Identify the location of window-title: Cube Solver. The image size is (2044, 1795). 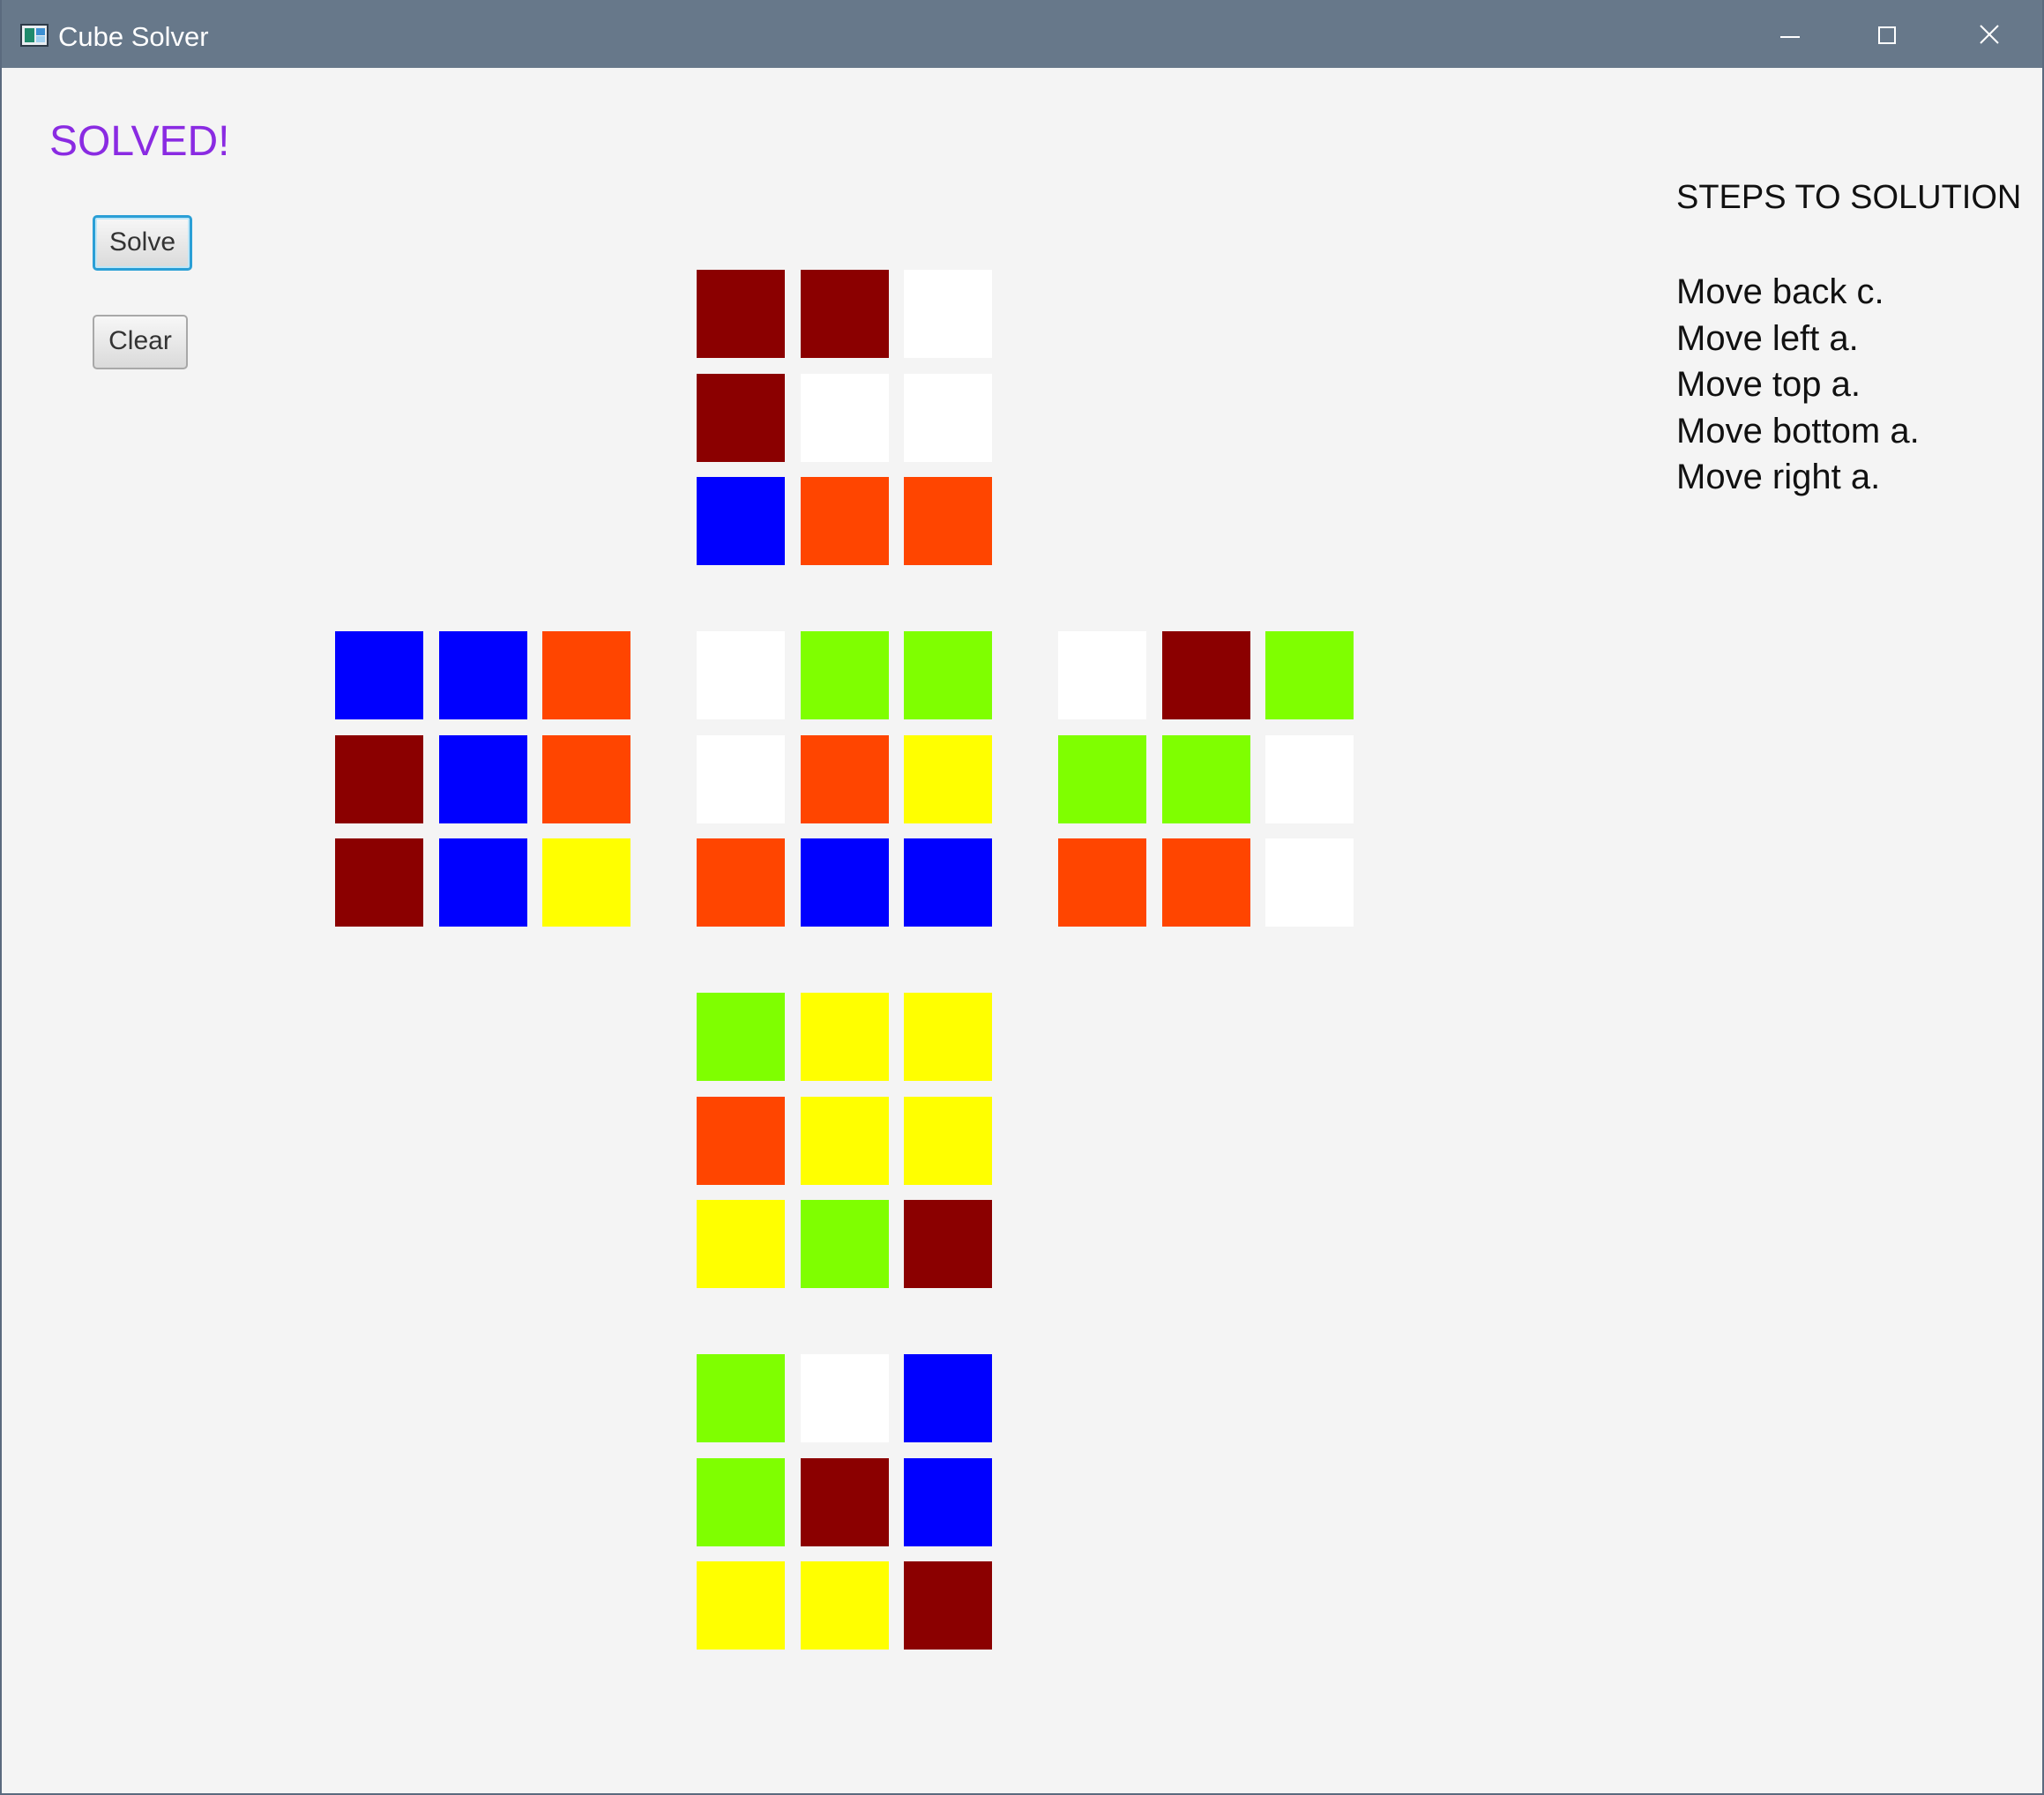
(133, 37).